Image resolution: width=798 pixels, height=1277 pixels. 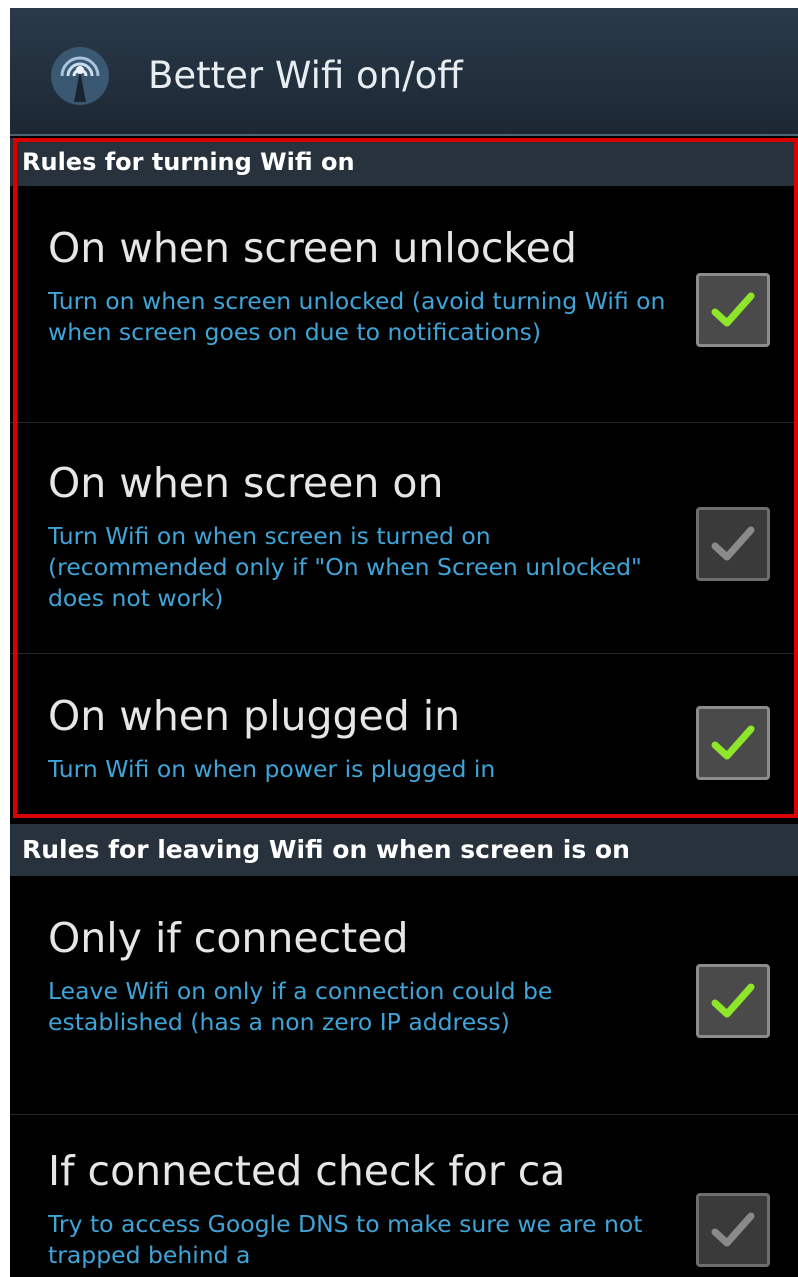 What do you see at coordinates (246, 483) in the screenshot?
I see `pref-title: On when screen on` at bounding box center [246, 483].